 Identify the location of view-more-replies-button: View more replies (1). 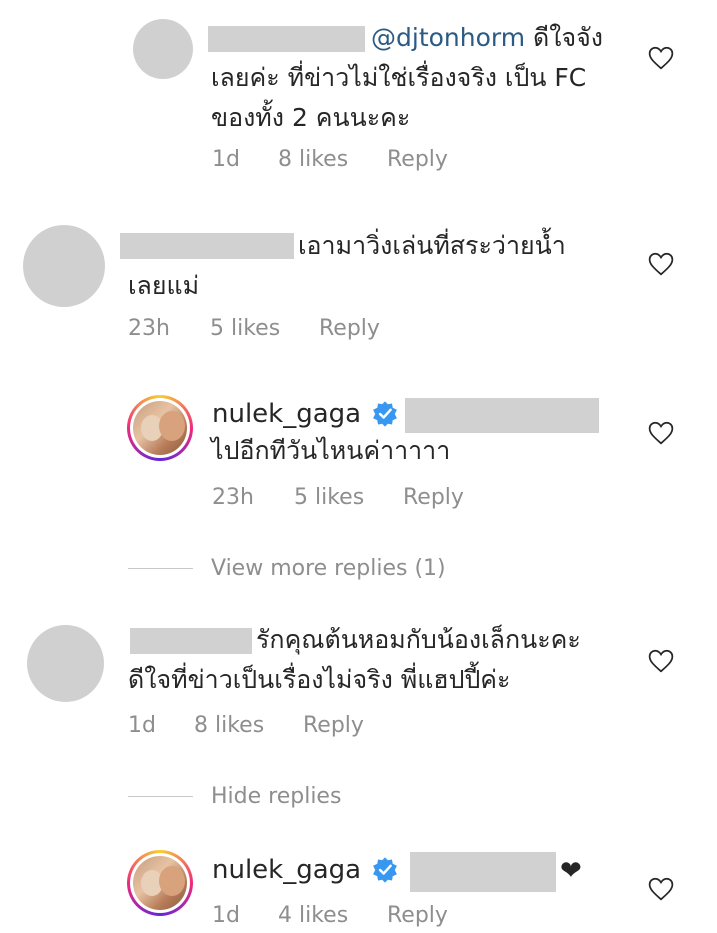
(328, 569).